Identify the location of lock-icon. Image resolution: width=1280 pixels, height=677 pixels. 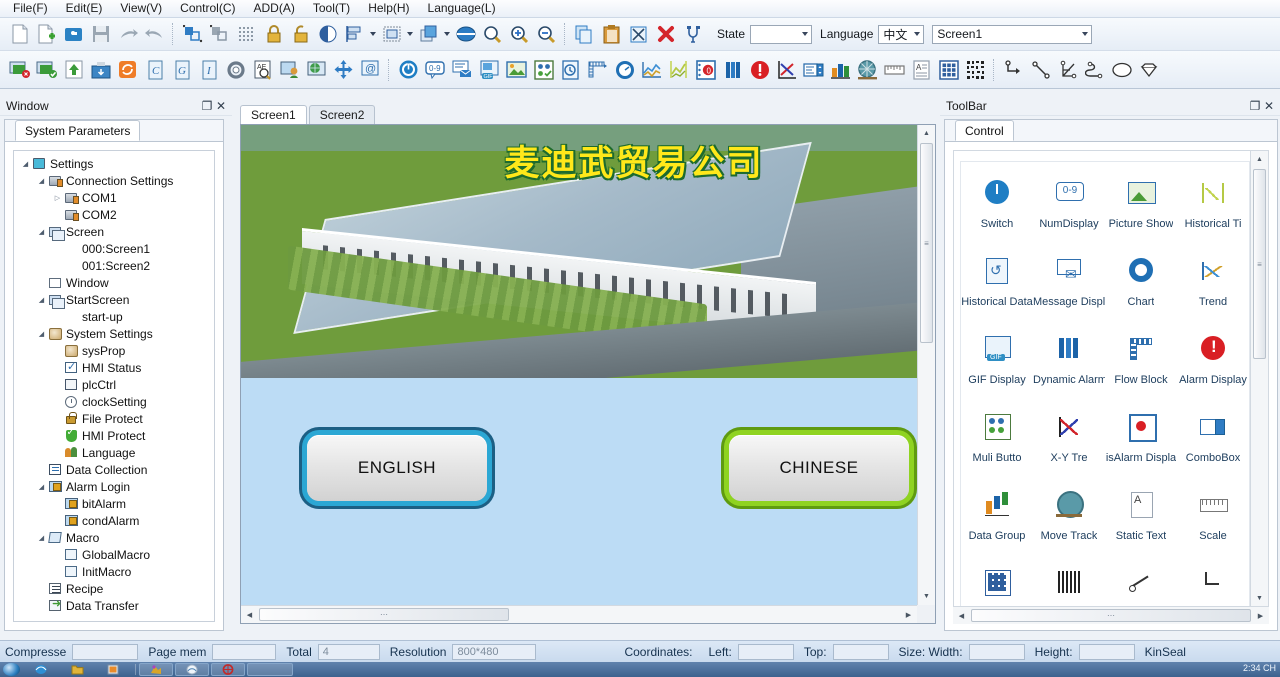
(273, 34).